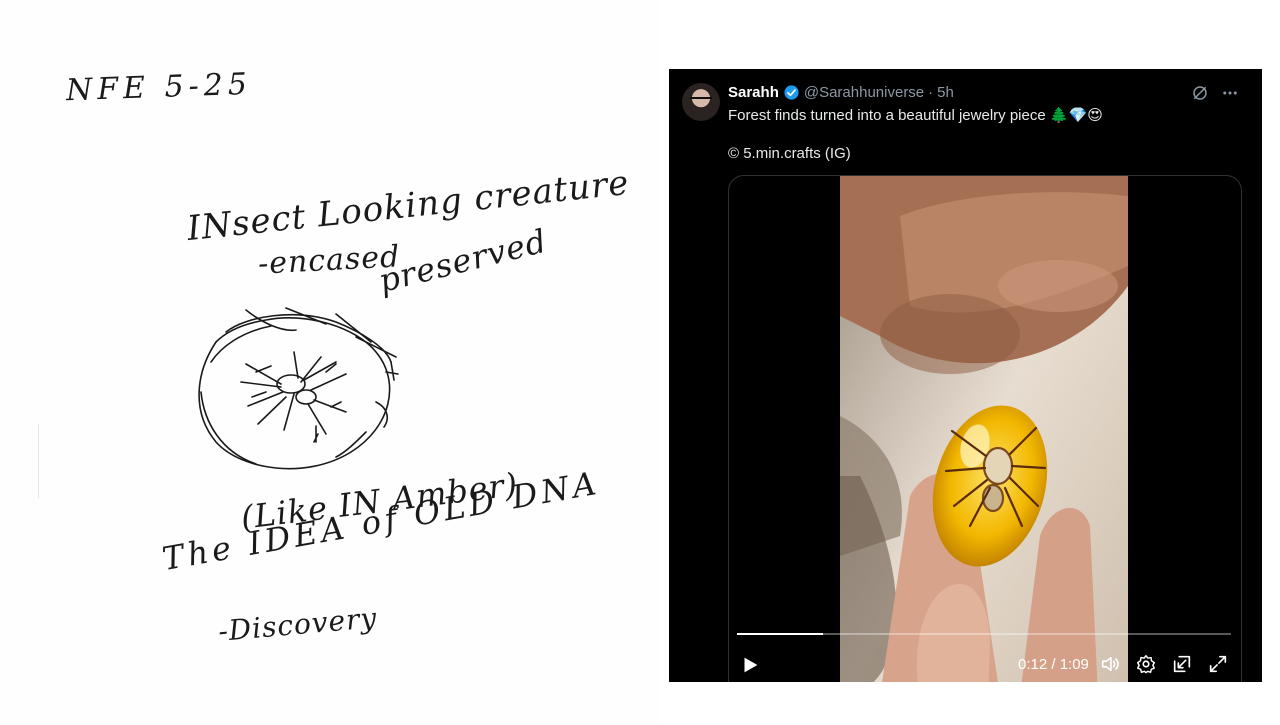 This screenshot has width=1280, height=725. I want to click on avatar, so click(701, 102).